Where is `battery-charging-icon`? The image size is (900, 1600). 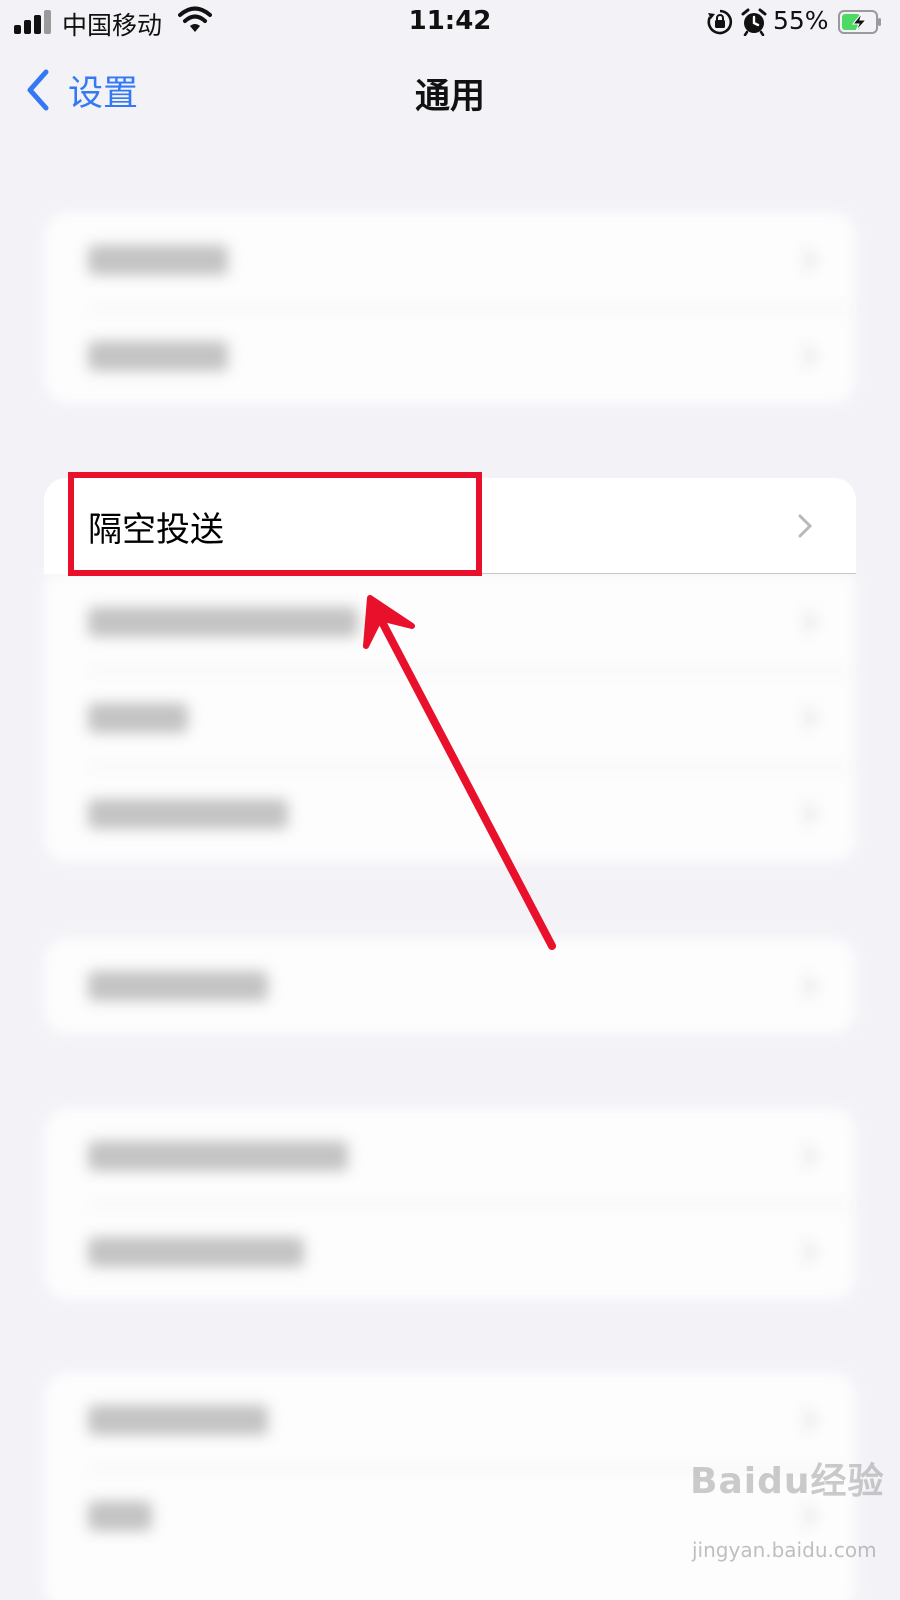
battery-charging-icon is located at coordinates (859, 22).